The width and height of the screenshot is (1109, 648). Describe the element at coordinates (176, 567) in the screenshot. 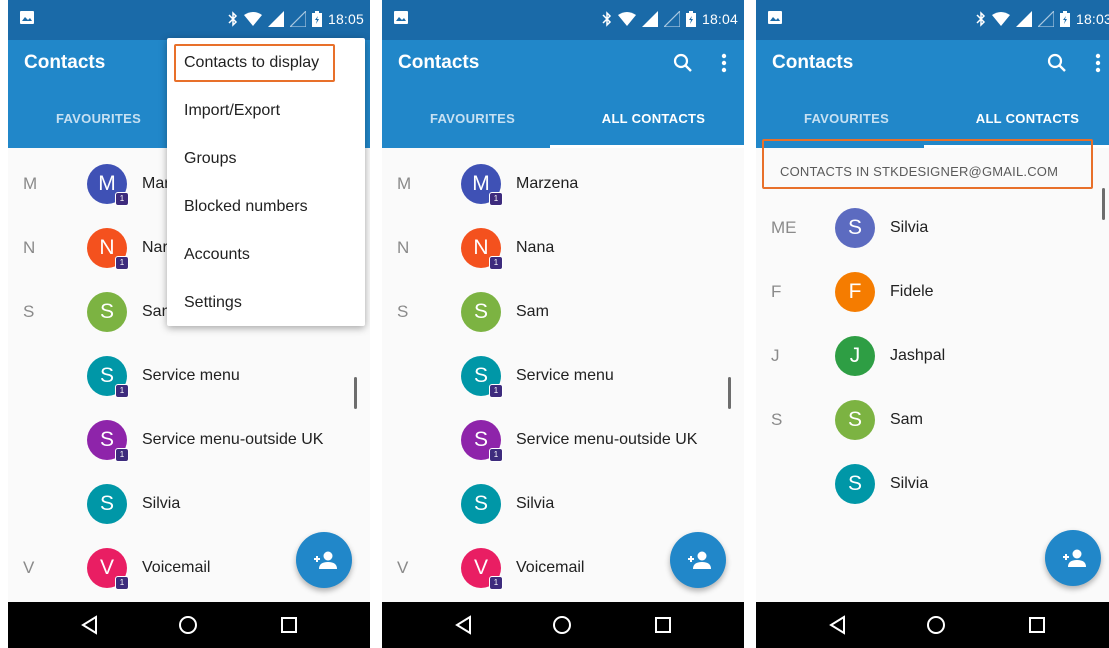

I see `contact-name: Voicemail` at that location.